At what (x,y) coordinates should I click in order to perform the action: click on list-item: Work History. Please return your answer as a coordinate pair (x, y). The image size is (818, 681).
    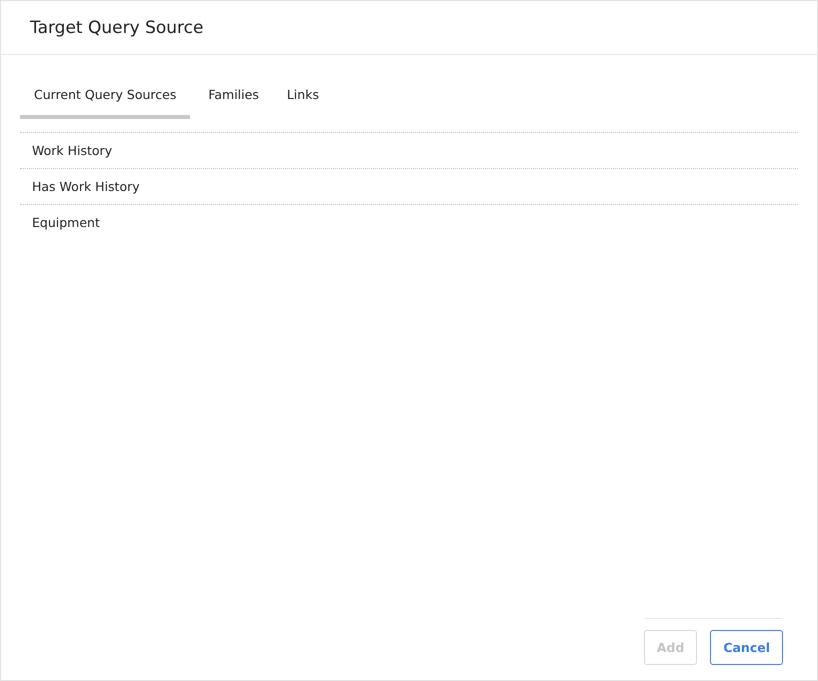
    Looking at the image, I should click on (72, 150).